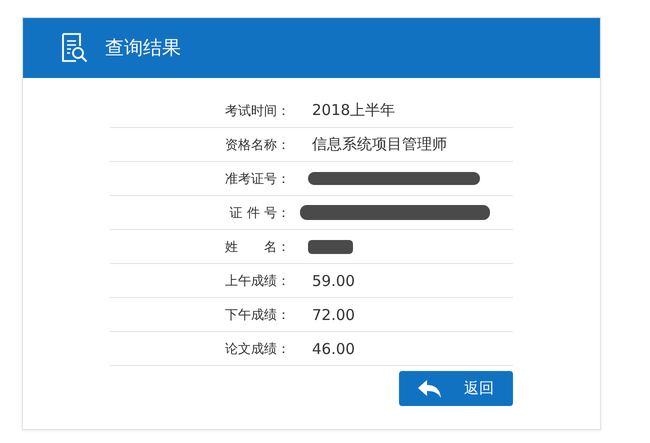 The width and height of the screenshot is (650, 443). What do you see at coordinates (354, 110) in the screenshot?
I see `field-value: 2018上半年` at bounding box center [354, 110].